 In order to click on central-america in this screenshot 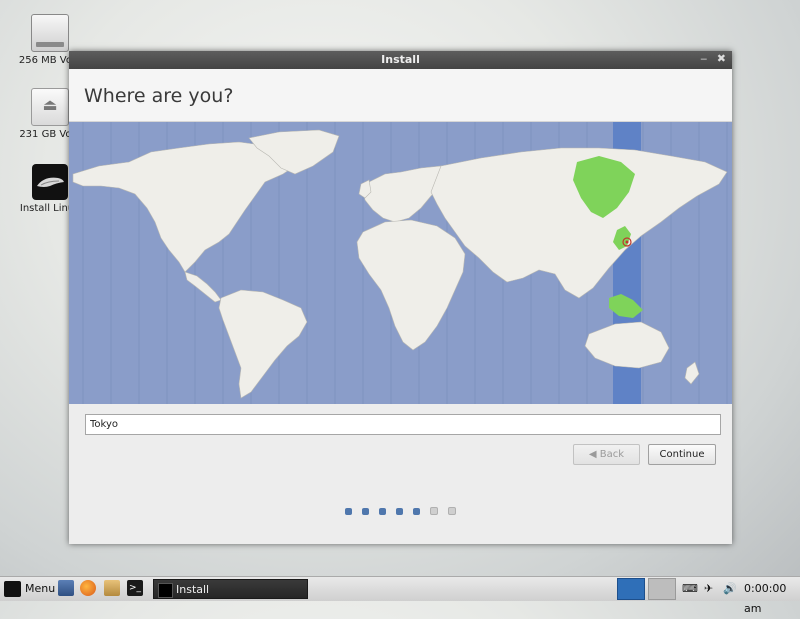, I will do `click(203, 287)`.